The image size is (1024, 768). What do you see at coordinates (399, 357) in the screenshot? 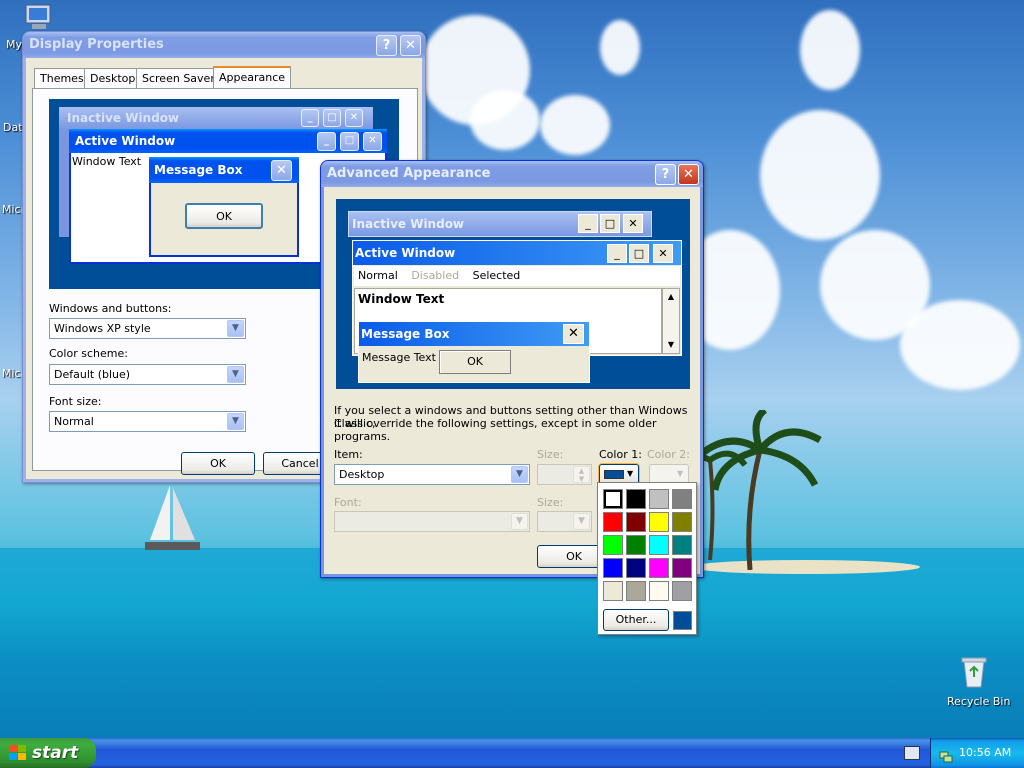
I see `preview-msgbox-text: Message Text` at bounding box center [399, 357].